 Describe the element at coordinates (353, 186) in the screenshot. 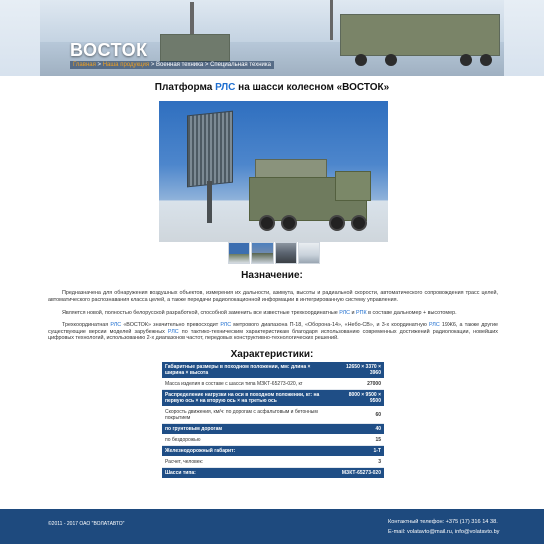

I see `radar-truck-cab` at that location.